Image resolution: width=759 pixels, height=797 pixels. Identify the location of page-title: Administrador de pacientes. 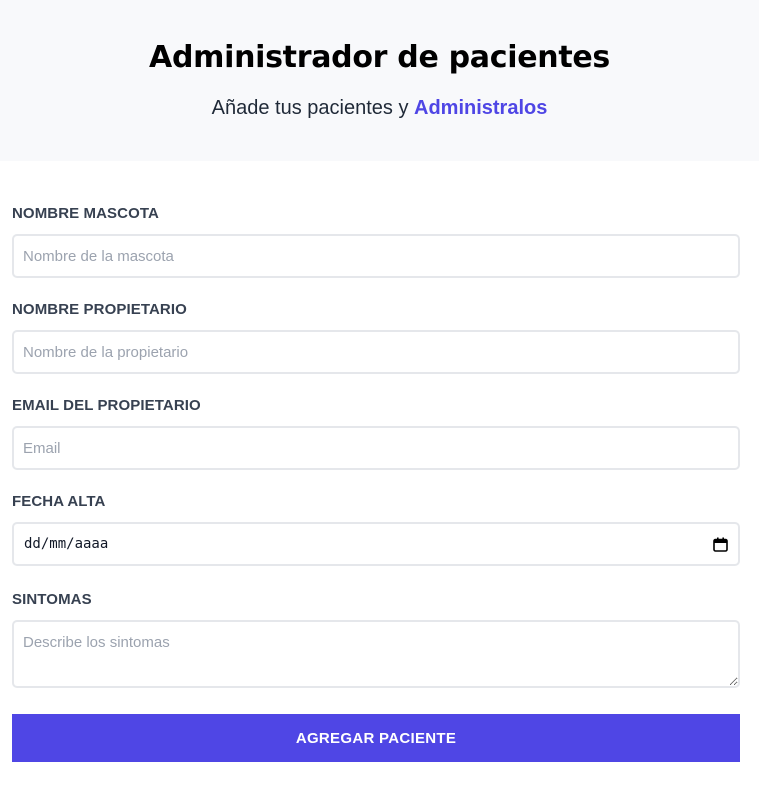
(379, 57).